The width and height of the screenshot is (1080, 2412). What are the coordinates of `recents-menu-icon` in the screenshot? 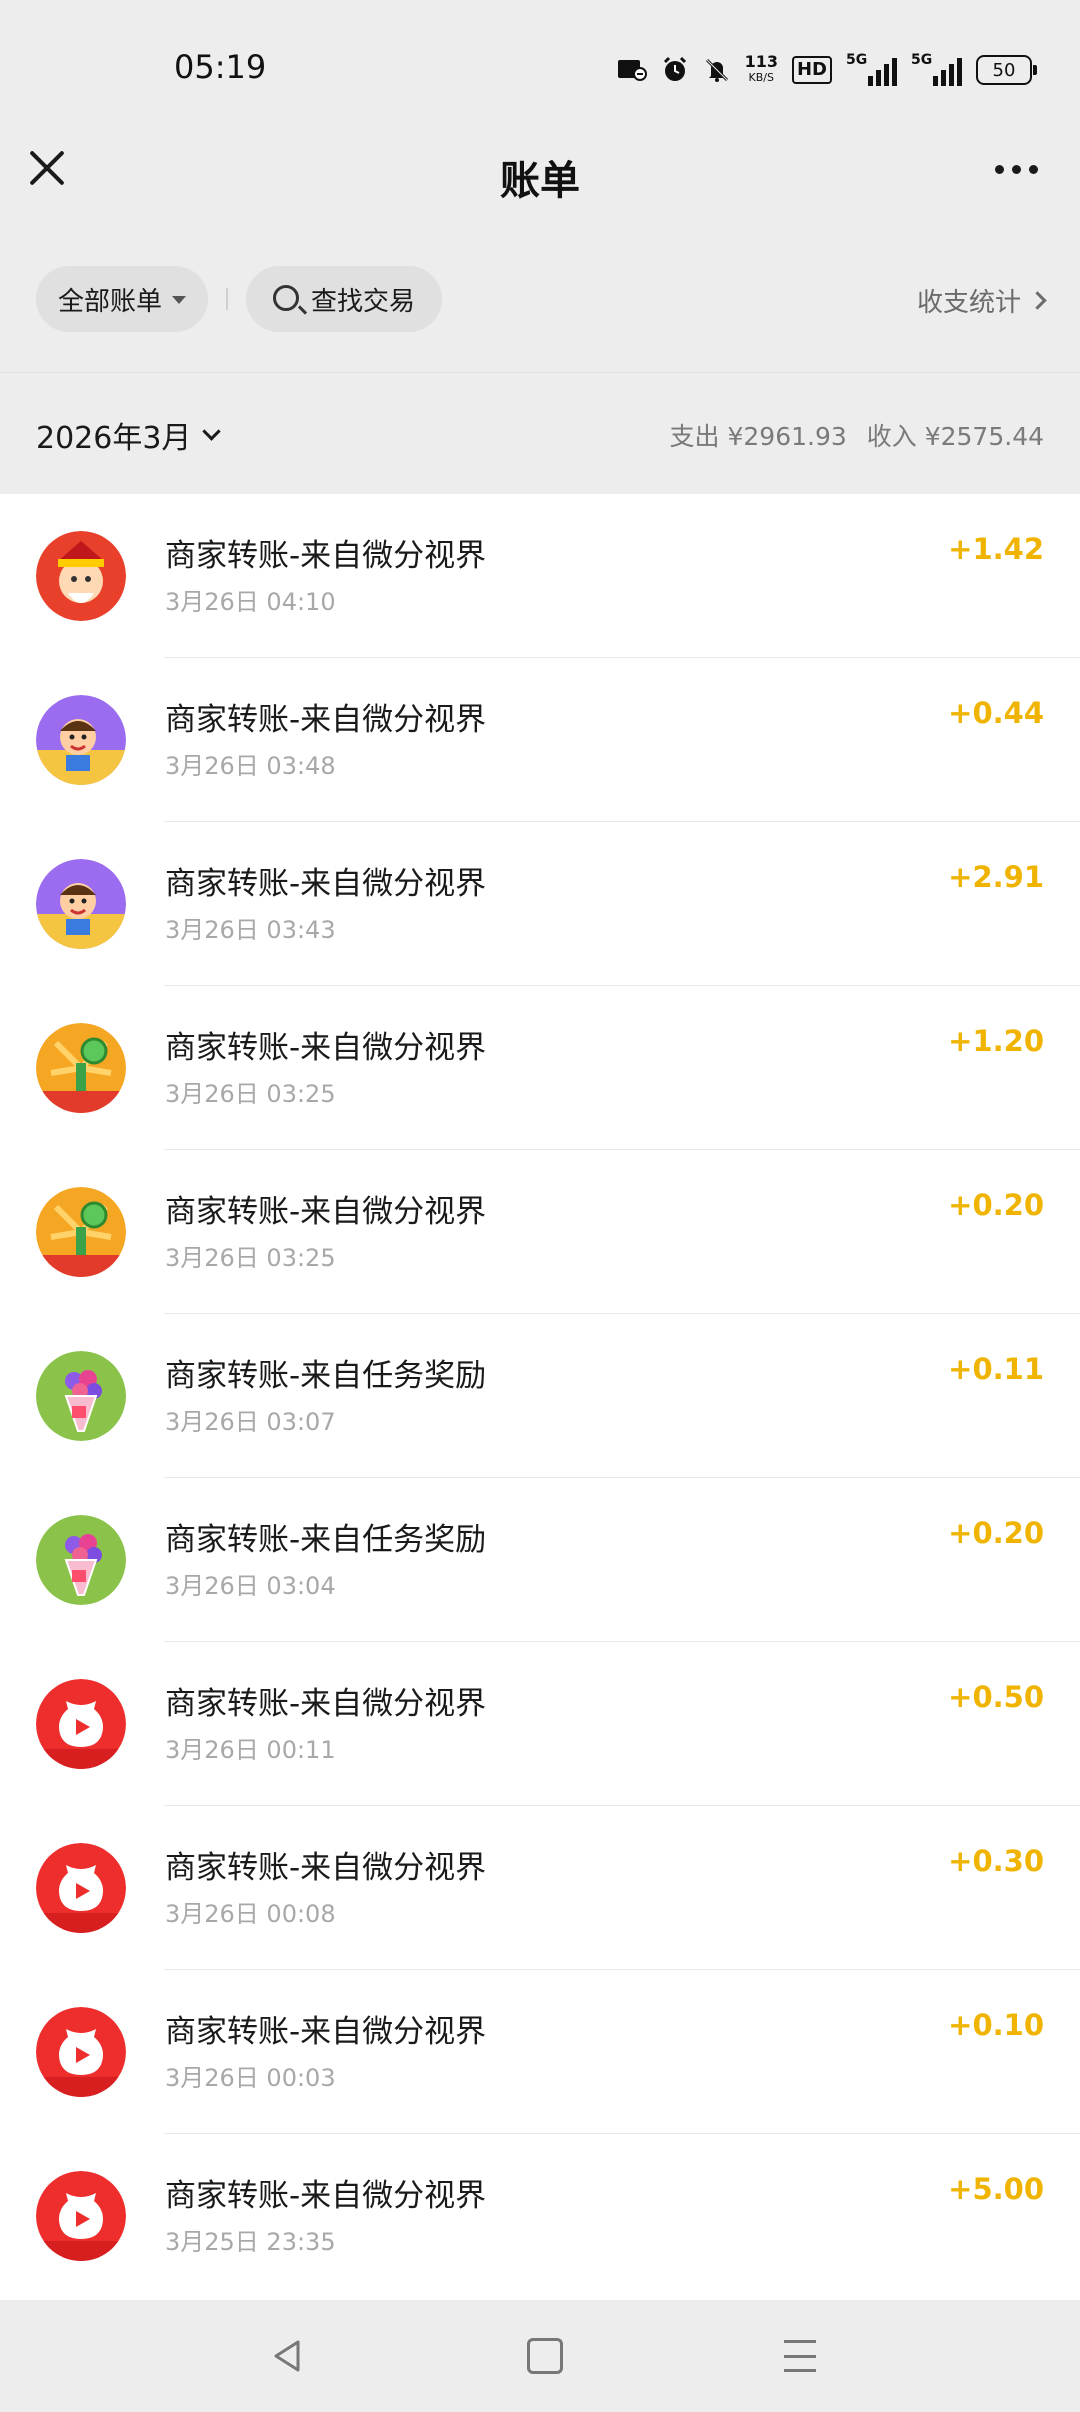 It's located at (800, 2356).